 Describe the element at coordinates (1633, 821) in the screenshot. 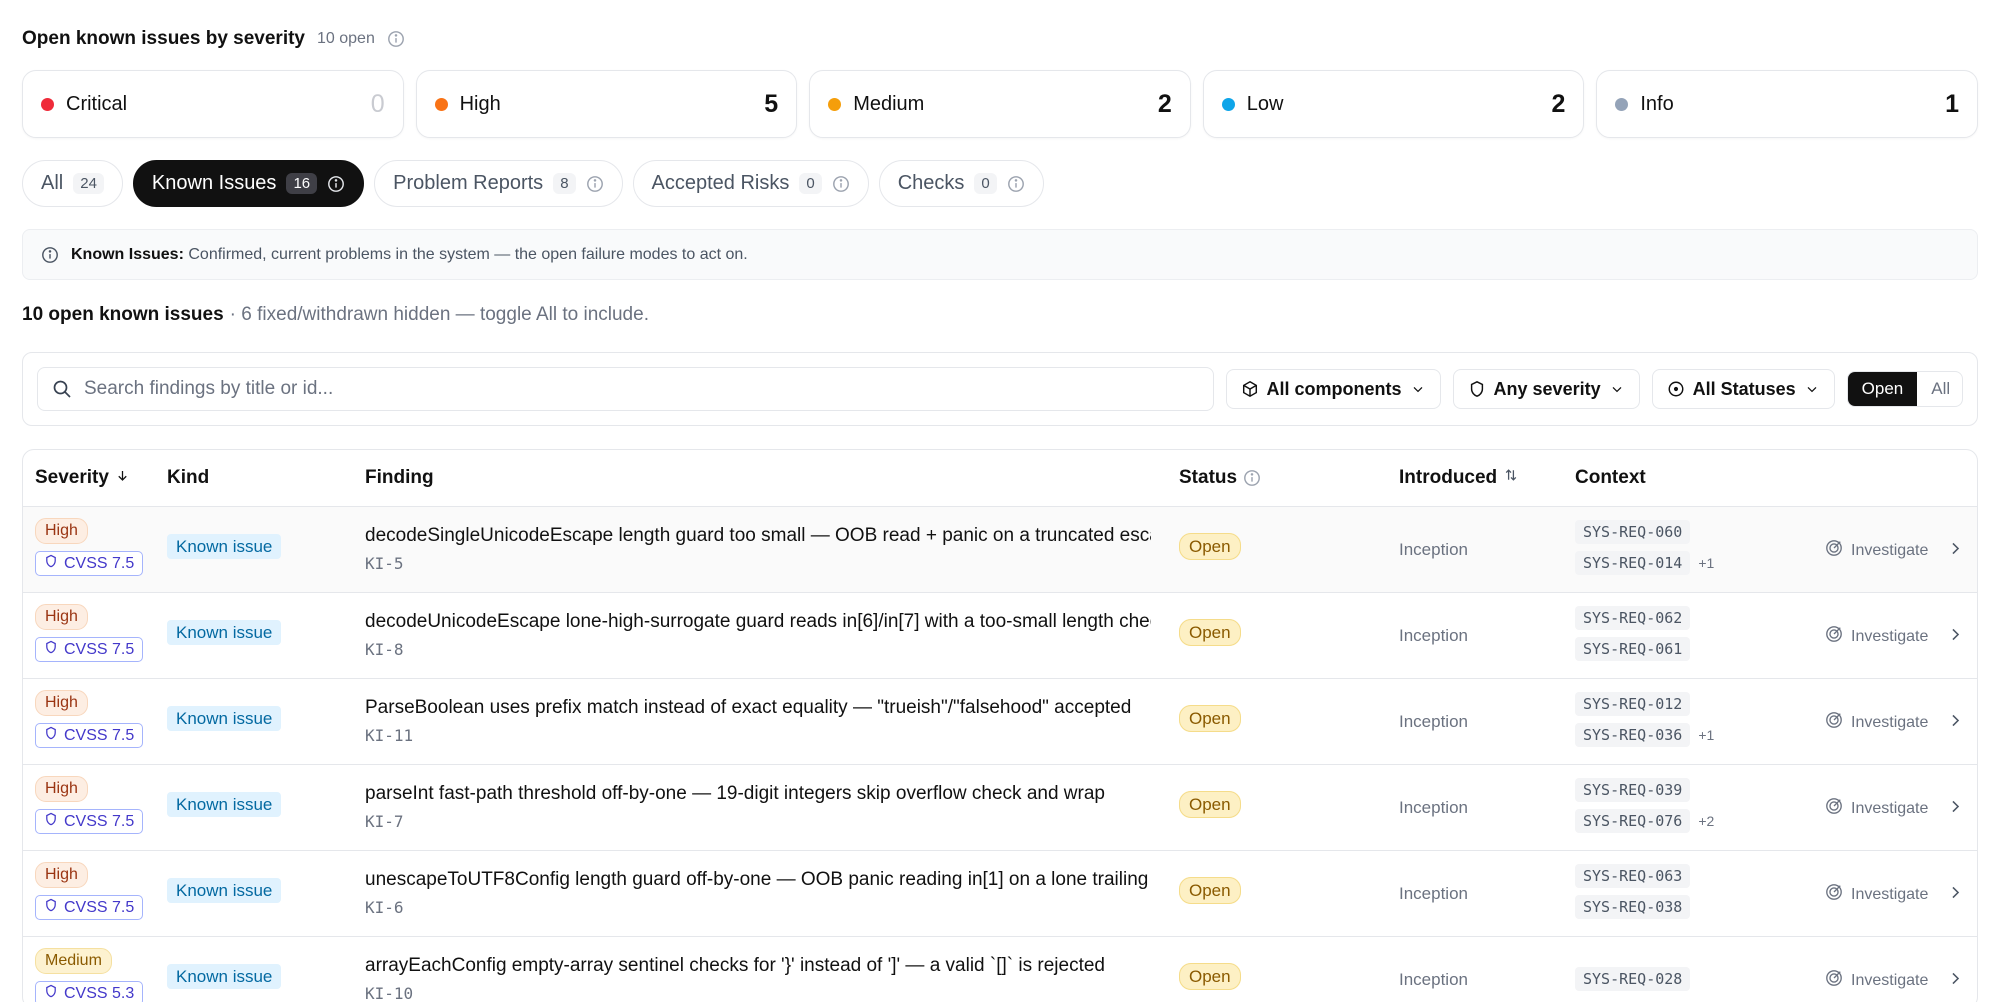

I see `requirement-tag: SYS-REQ-076` at that location.